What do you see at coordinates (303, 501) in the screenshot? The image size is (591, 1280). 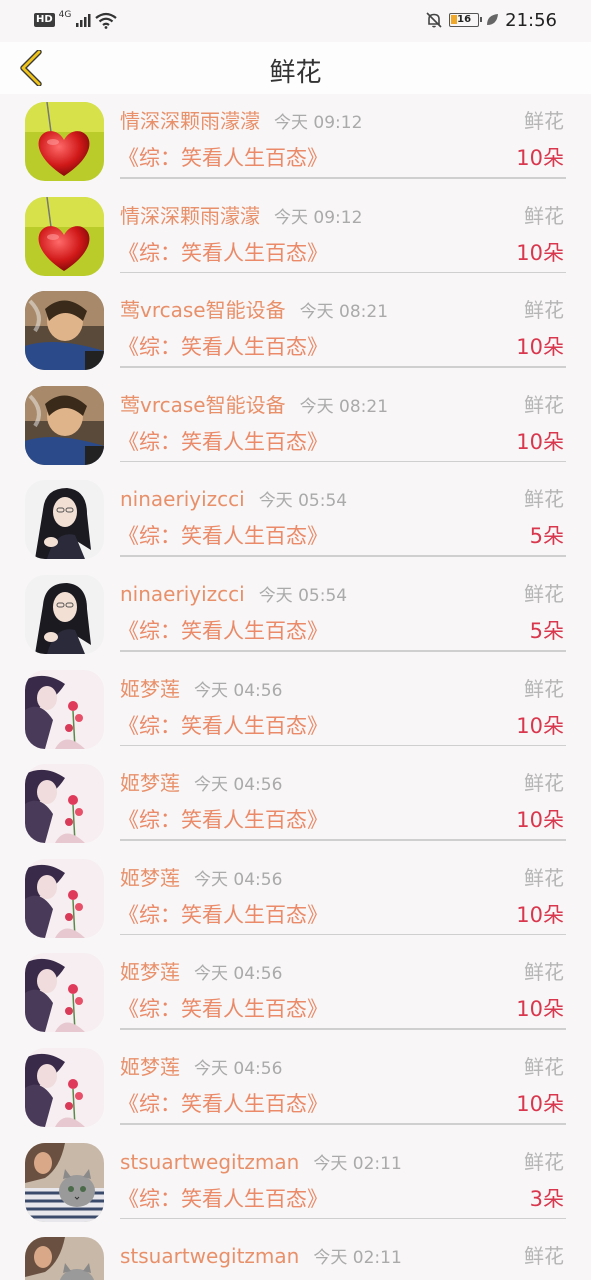 I see `timestamp: 今天 05:54` at bounding box center [303, 501].